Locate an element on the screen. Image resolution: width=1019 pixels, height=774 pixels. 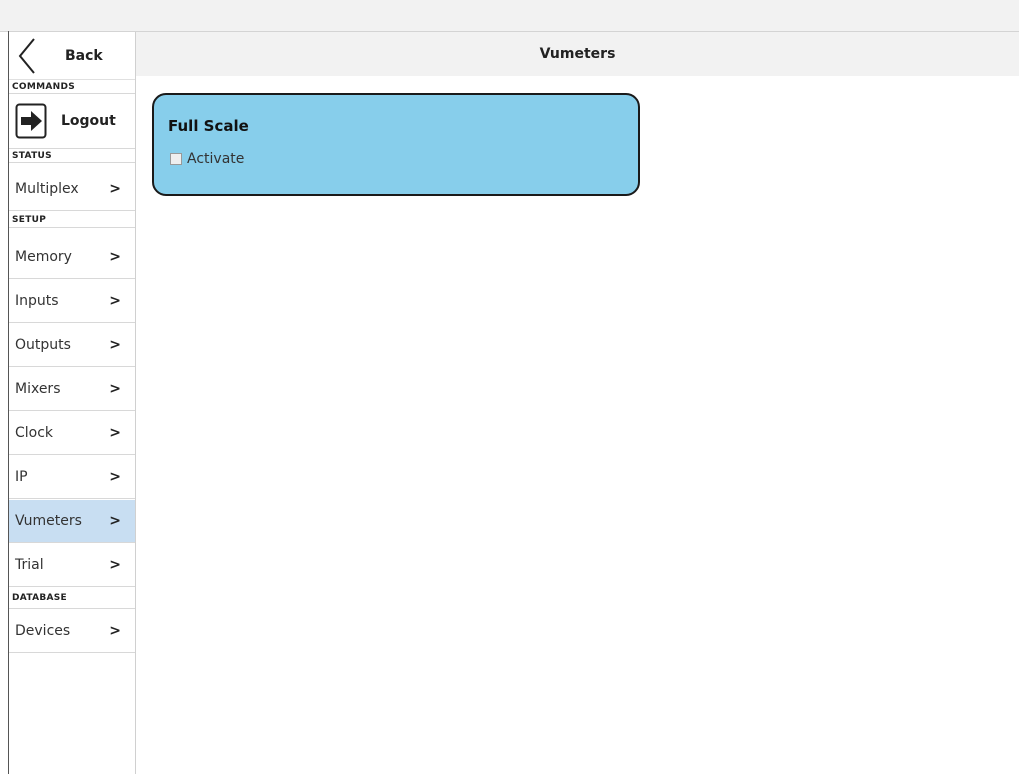
logout-label: Logout is located at coordinates (88, 121).